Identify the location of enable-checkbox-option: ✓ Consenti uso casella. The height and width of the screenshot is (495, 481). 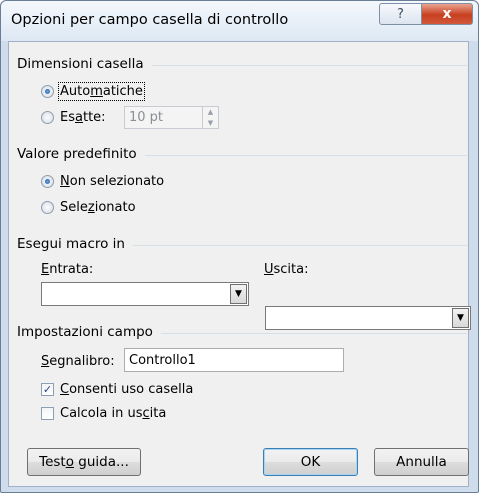
(117, 389).